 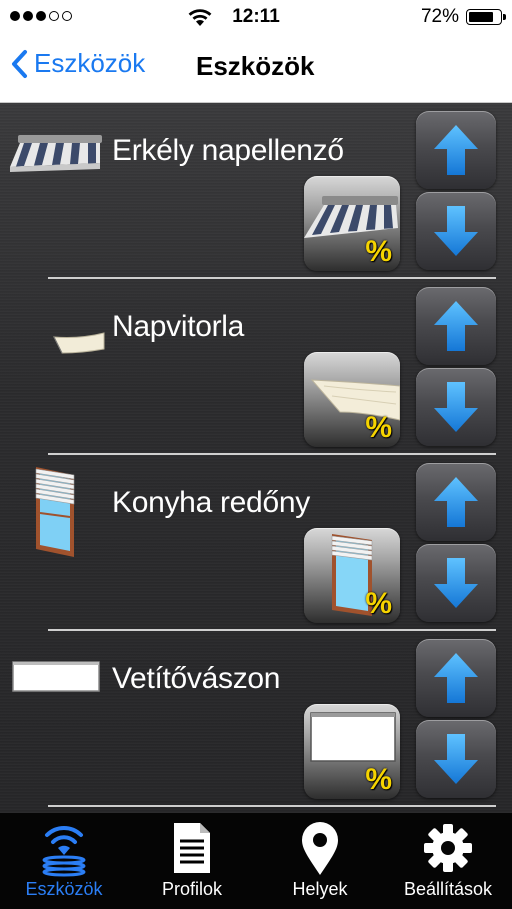 I want to click on tab-helyek: Helyek, so click(x=320, y=861).